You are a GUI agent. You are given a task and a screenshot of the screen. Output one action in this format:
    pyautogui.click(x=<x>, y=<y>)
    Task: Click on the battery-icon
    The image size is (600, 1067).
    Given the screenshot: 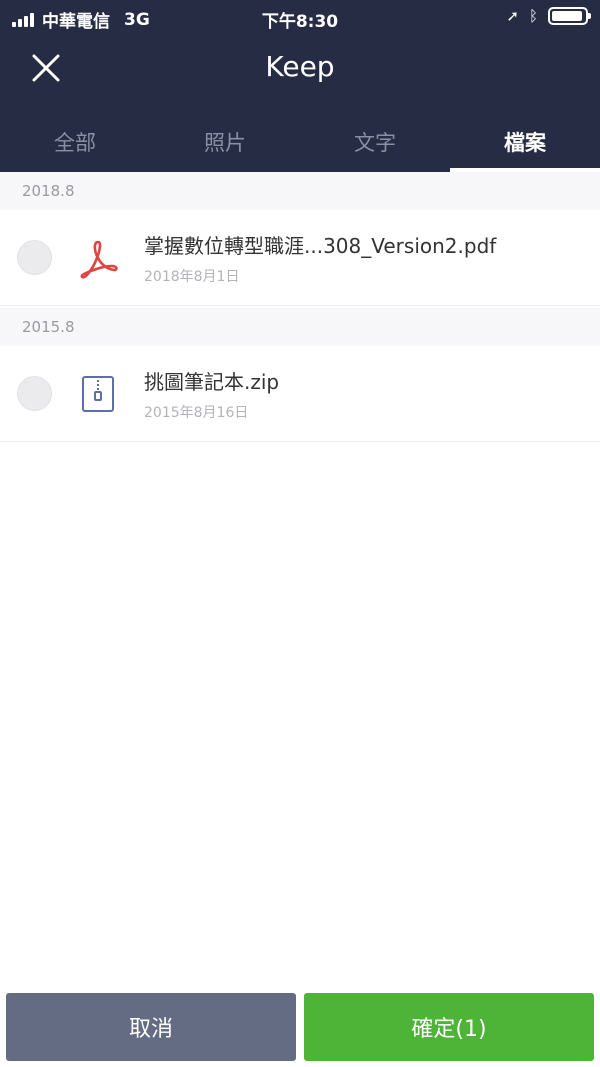 What is the action you would take?
    pyautogui.click(x=569, y=16)
    